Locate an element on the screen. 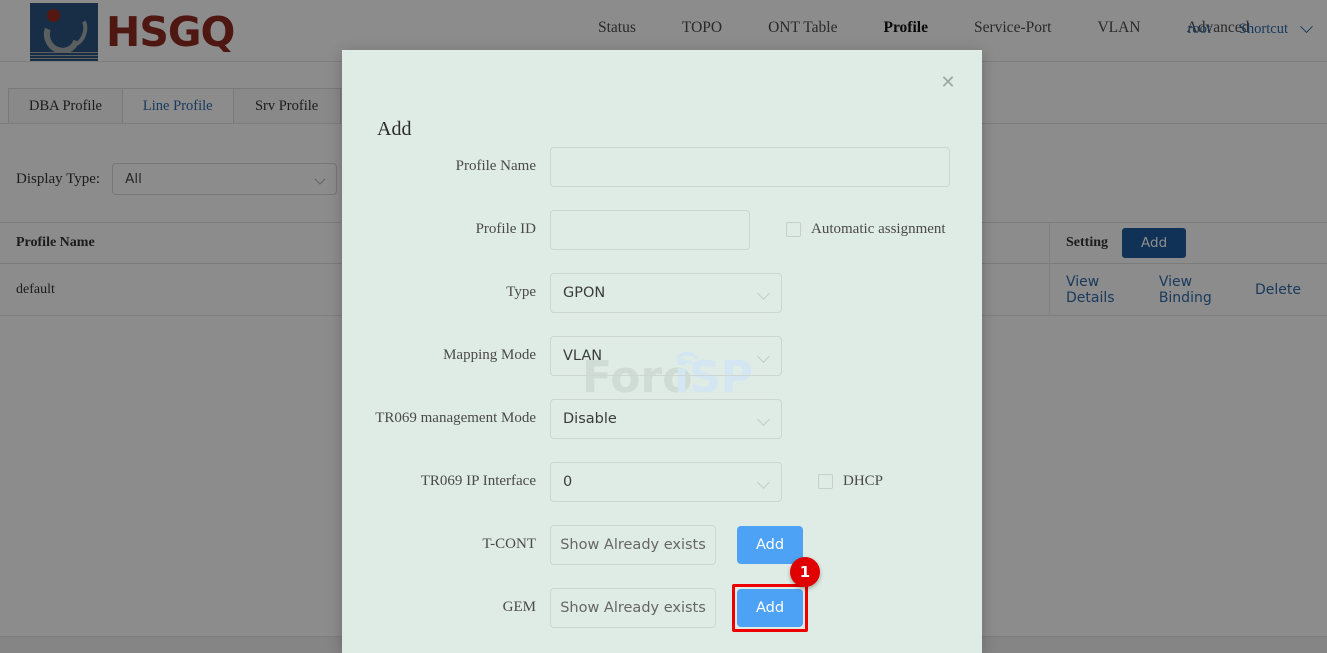  form-row-gem: GEM Show Already exists Add 1 is located at coordinates (662, 597).